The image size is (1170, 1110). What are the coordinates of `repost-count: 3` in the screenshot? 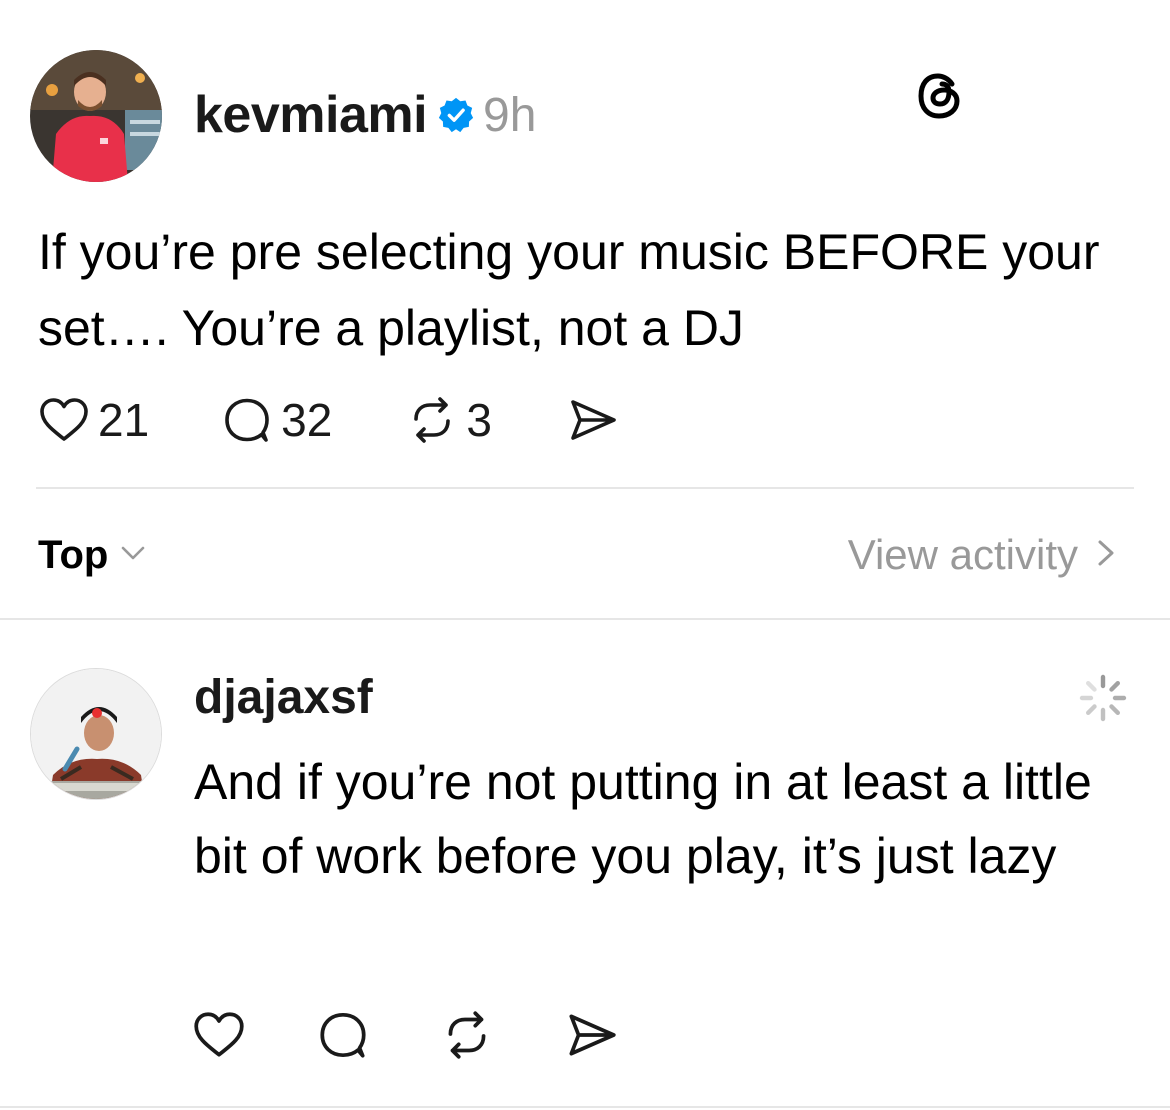 It's located at (479, 420).